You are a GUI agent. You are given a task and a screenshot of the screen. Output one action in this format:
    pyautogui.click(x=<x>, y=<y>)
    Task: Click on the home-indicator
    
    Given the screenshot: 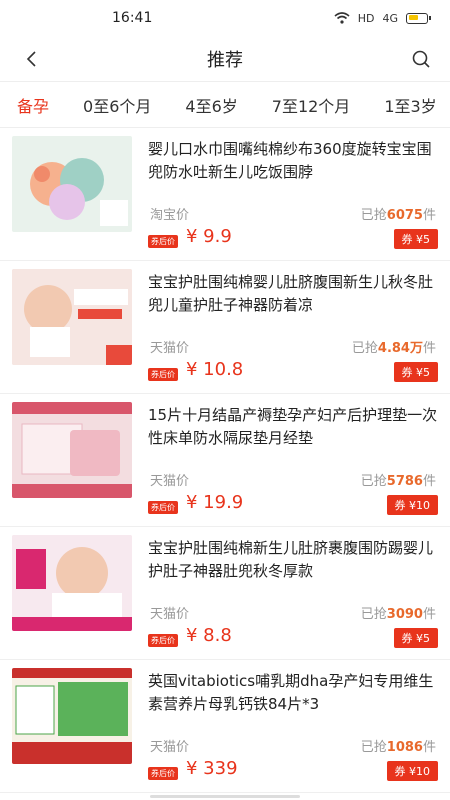 What is the action you would take?
    pyautogui.click(x=225, y=796)
    